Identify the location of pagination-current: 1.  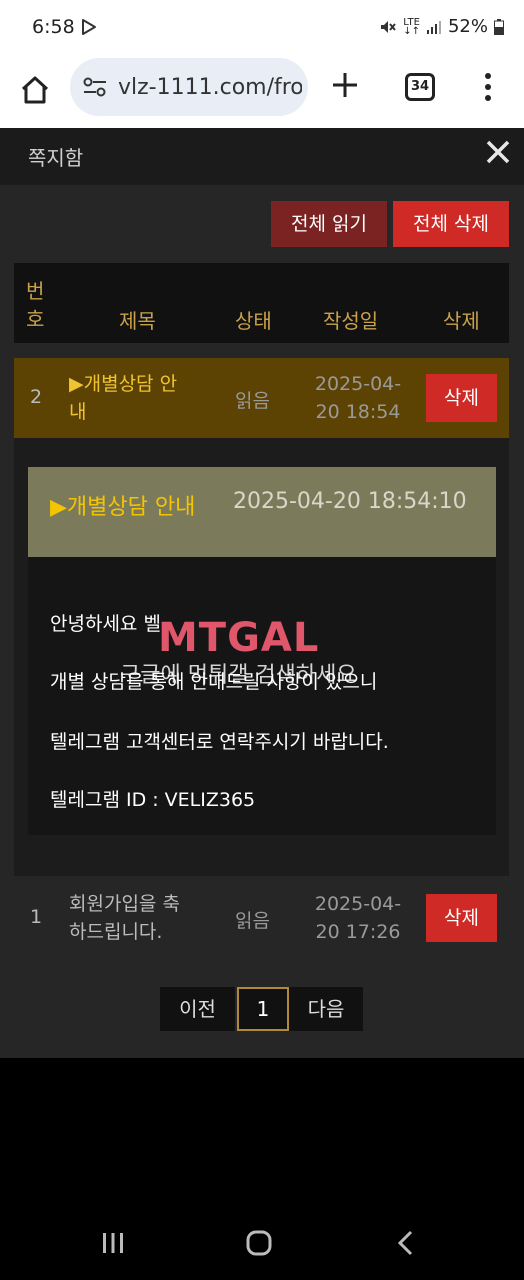
(263, 1009).